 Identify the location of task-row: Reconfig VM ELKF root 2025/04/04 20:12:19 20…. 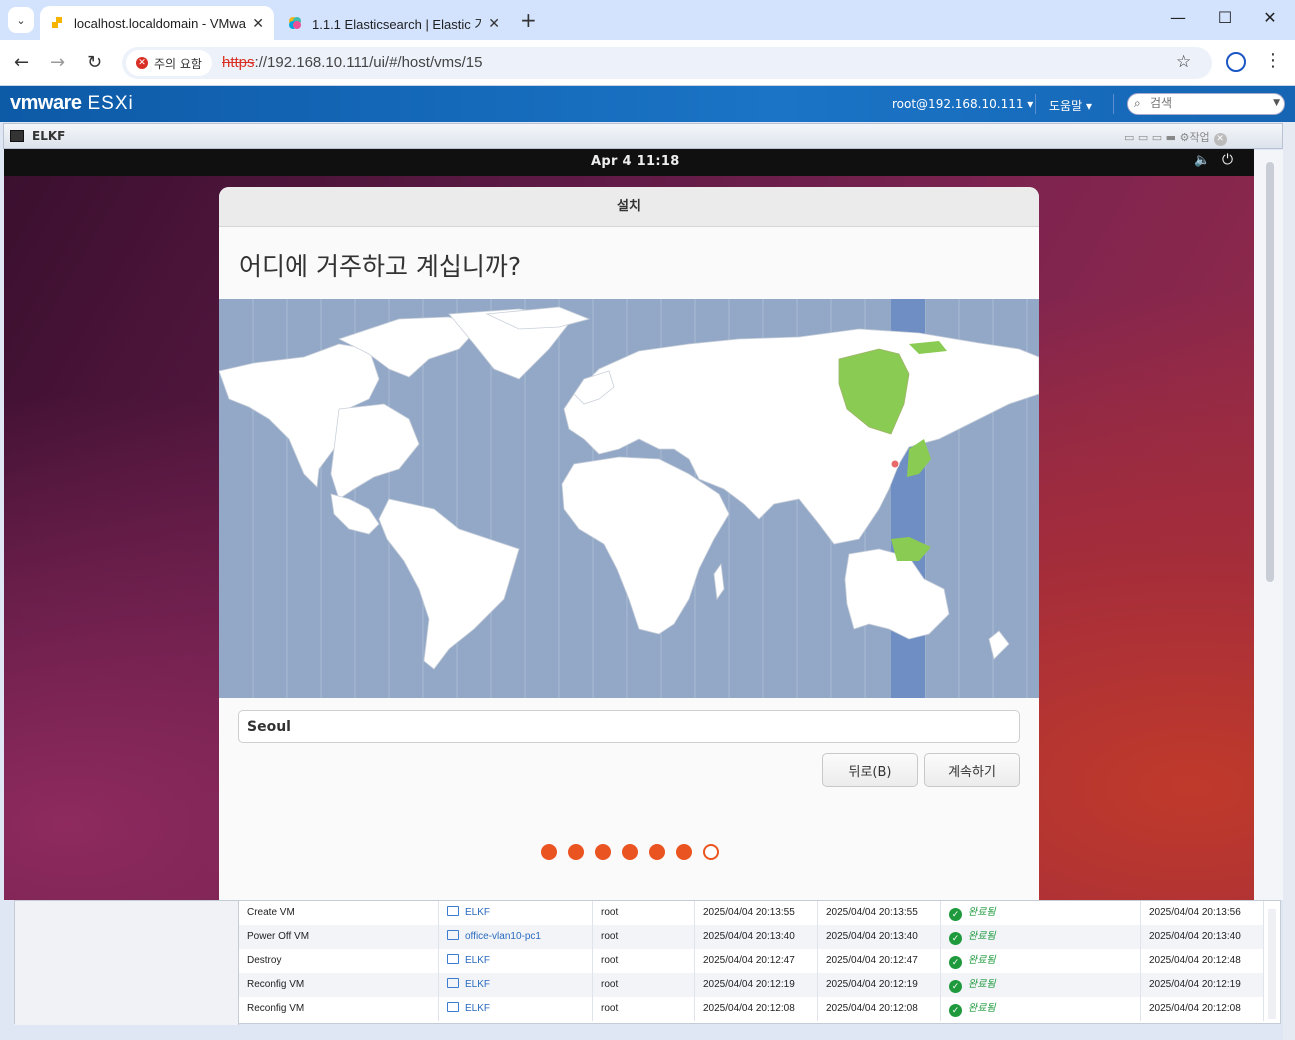
(751, 985).